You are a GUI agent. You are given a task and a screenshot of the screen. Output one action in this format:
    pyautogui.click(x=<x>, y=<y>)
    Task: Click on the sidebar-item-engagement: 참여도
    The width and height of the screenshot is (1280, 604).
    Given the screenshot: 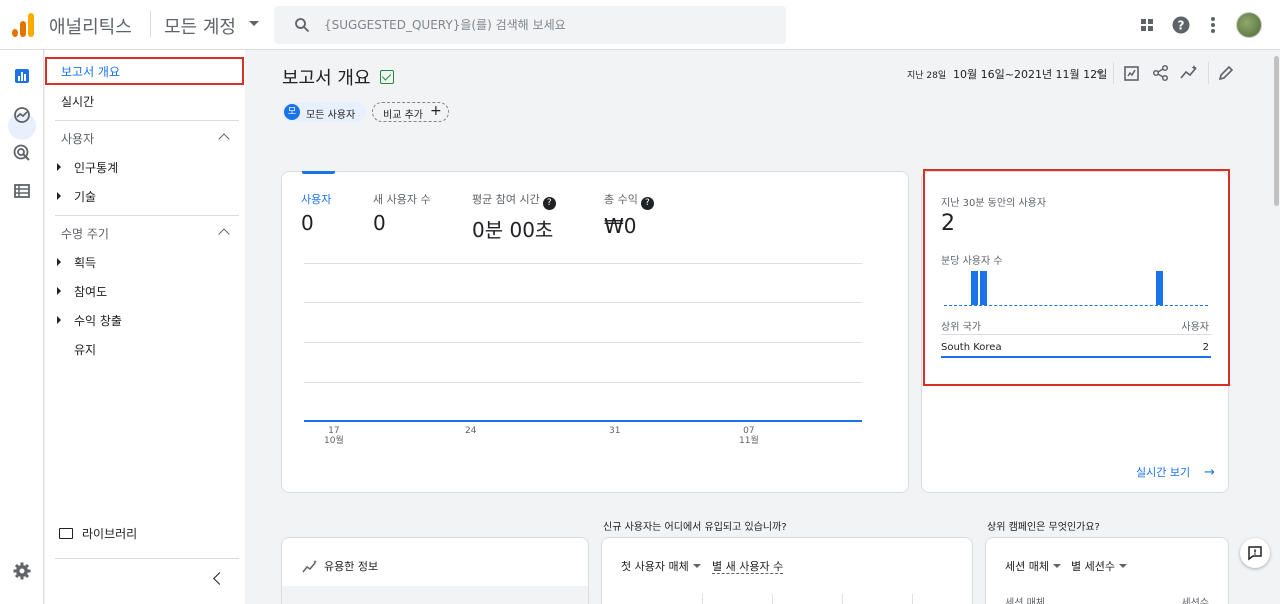 What is the action you would take?
    pyautogui.click(x=144, y=290)
    